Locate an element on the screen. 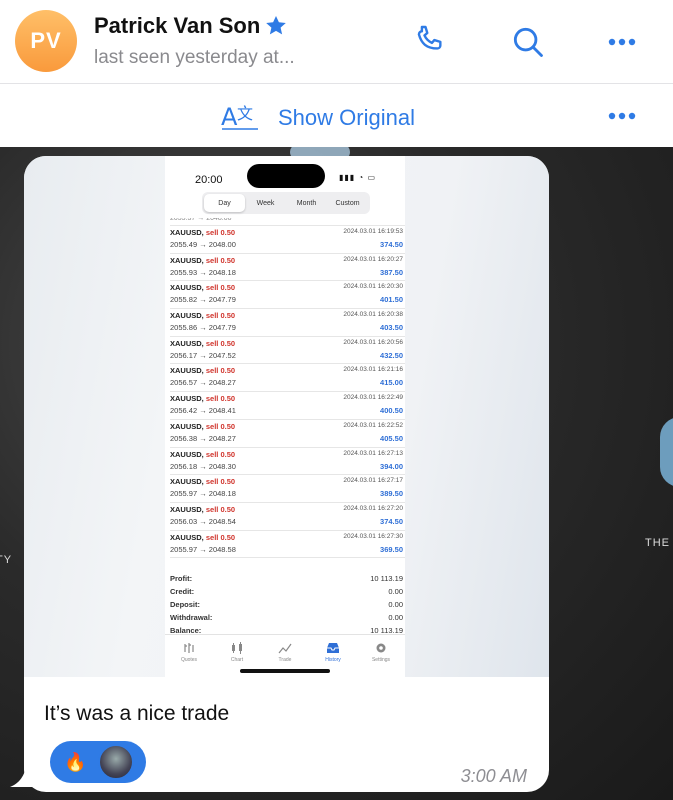  trade-prices: 2056.38 → 2048.27 is located at coordinates (203, 438).